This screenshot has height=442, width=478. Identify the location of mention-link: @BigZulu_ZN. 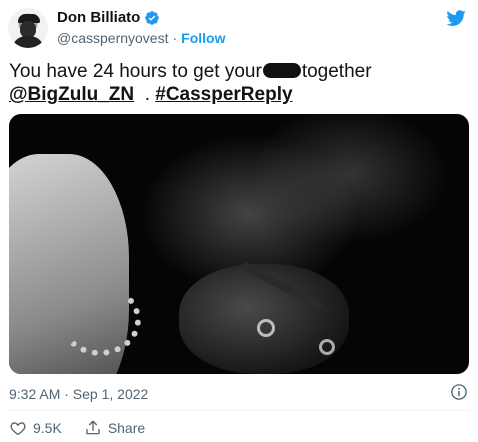
(71, 94).